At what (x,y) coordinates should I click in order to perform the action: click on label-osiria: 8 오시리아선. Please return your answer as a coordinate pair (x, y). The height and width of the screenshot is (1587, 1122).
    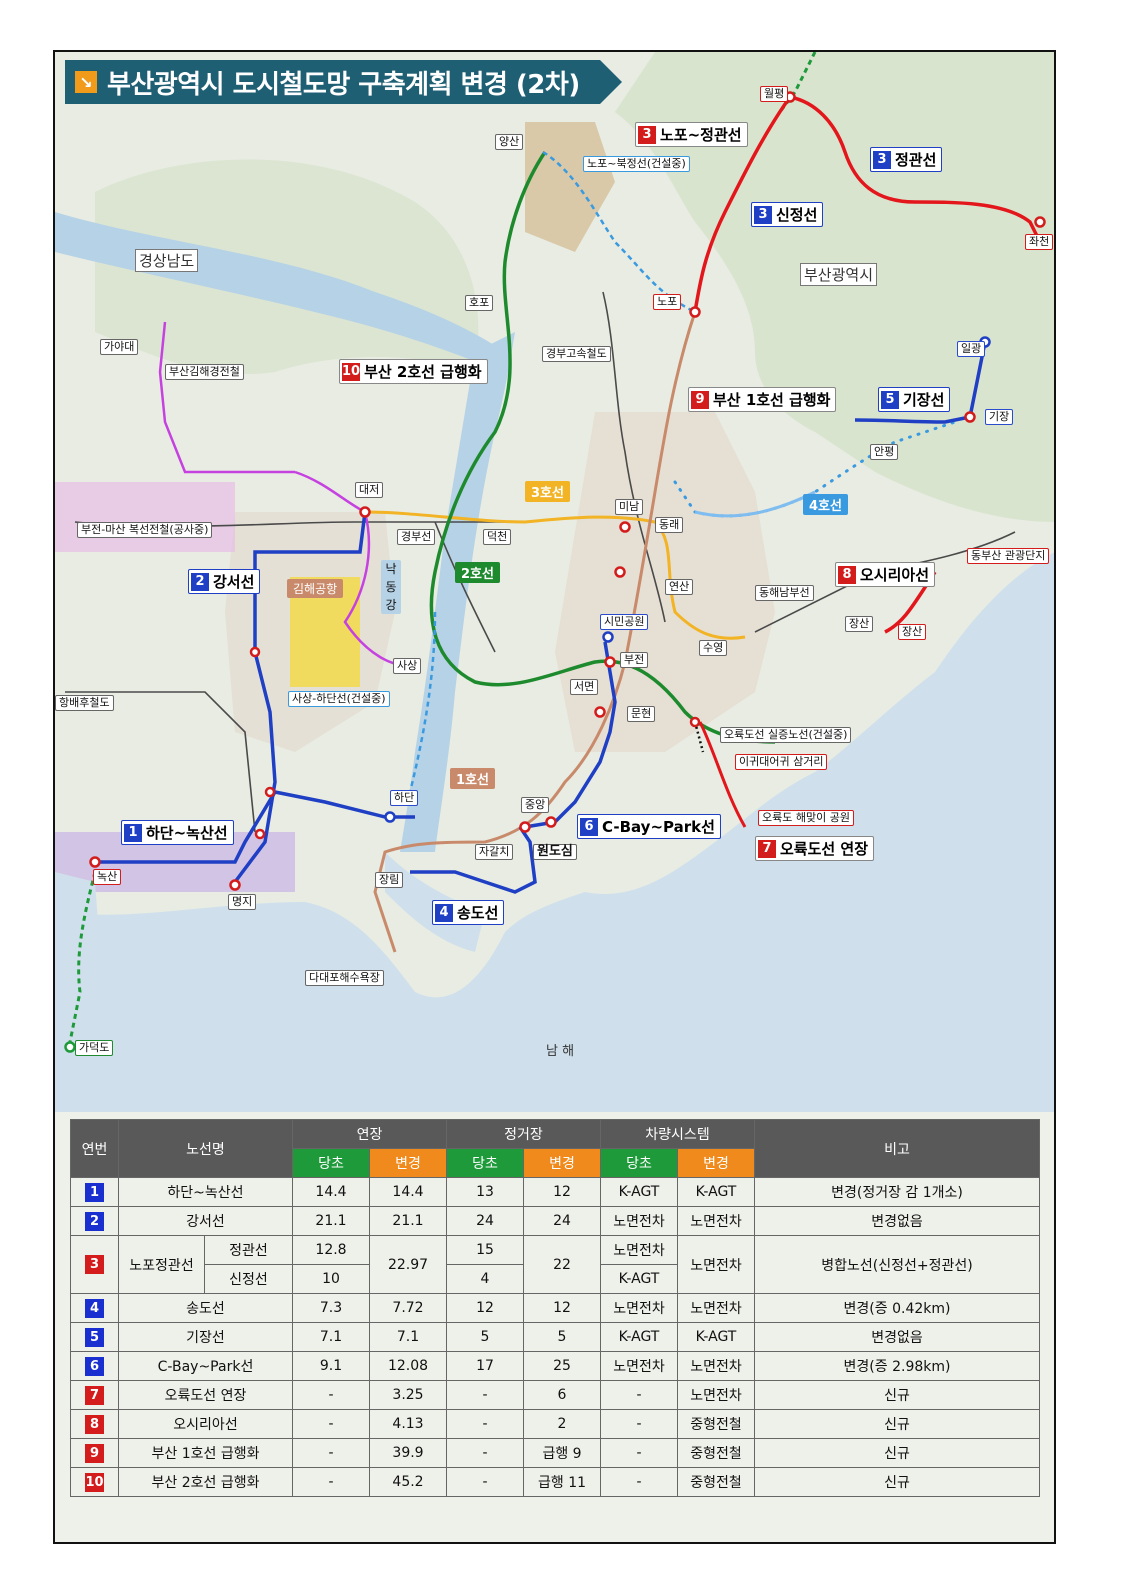
    Looking at the image, I should click on (885, 574).